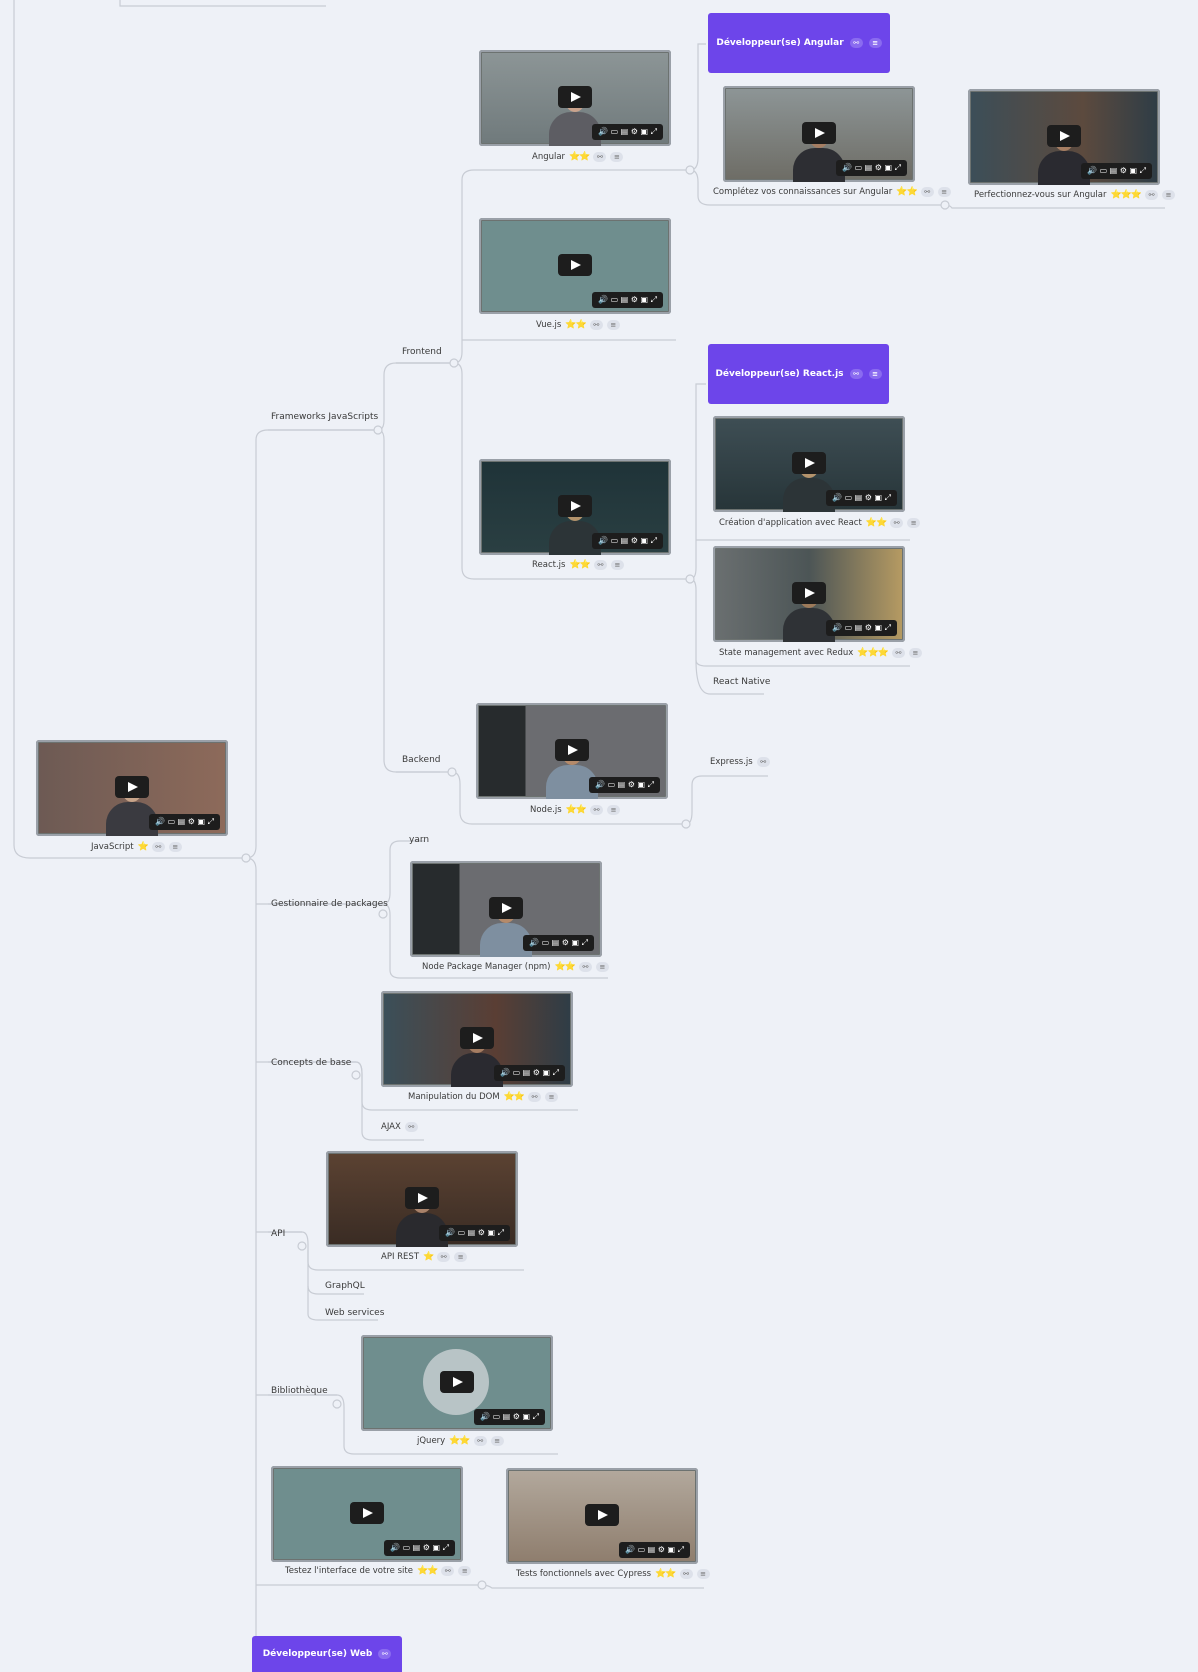  Describe the element at coordinates (506, 909) in the screenshot. I see `video-npm: 🔊 ▭ ▤ ⚙ ▣ ⤢` at that location.